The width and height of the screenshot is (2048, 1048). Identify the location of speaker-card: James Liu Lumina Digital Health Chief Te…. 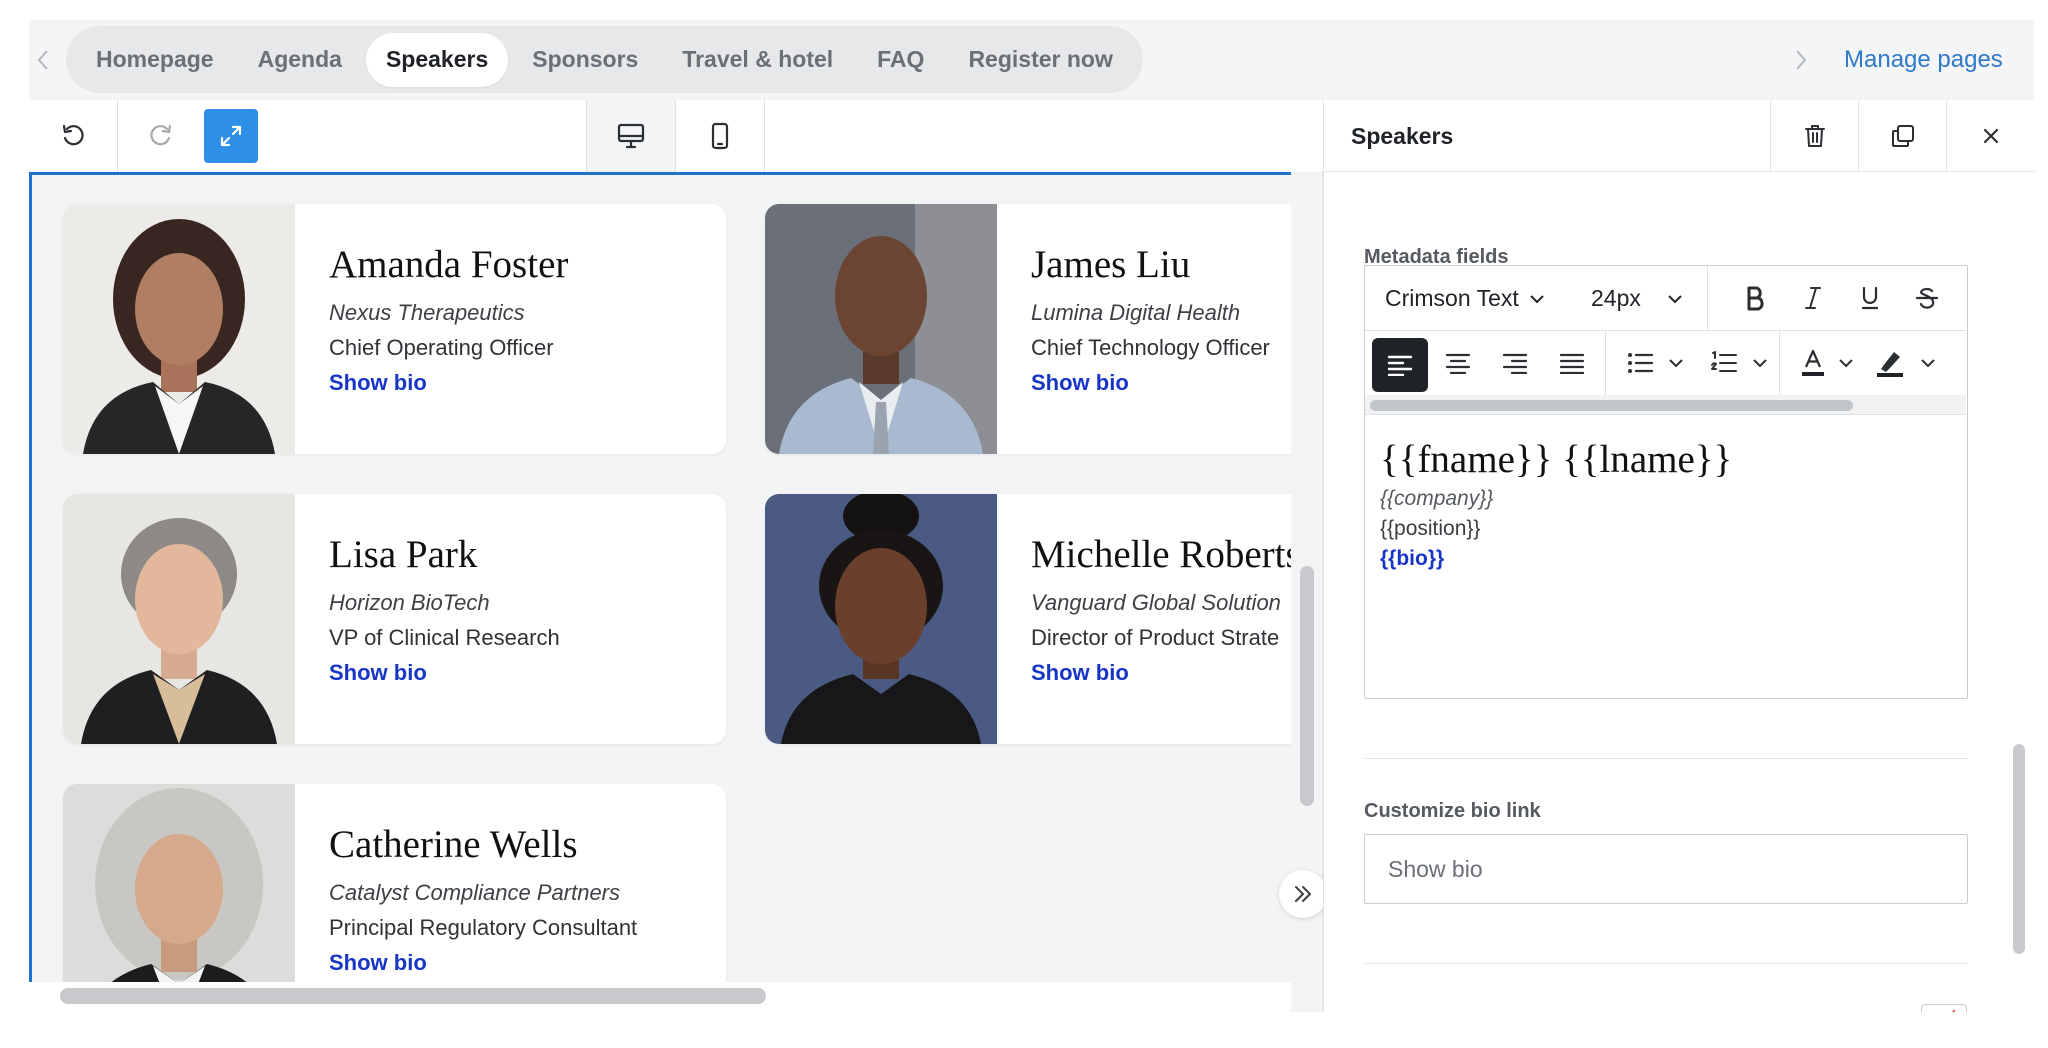
(1028, 329).